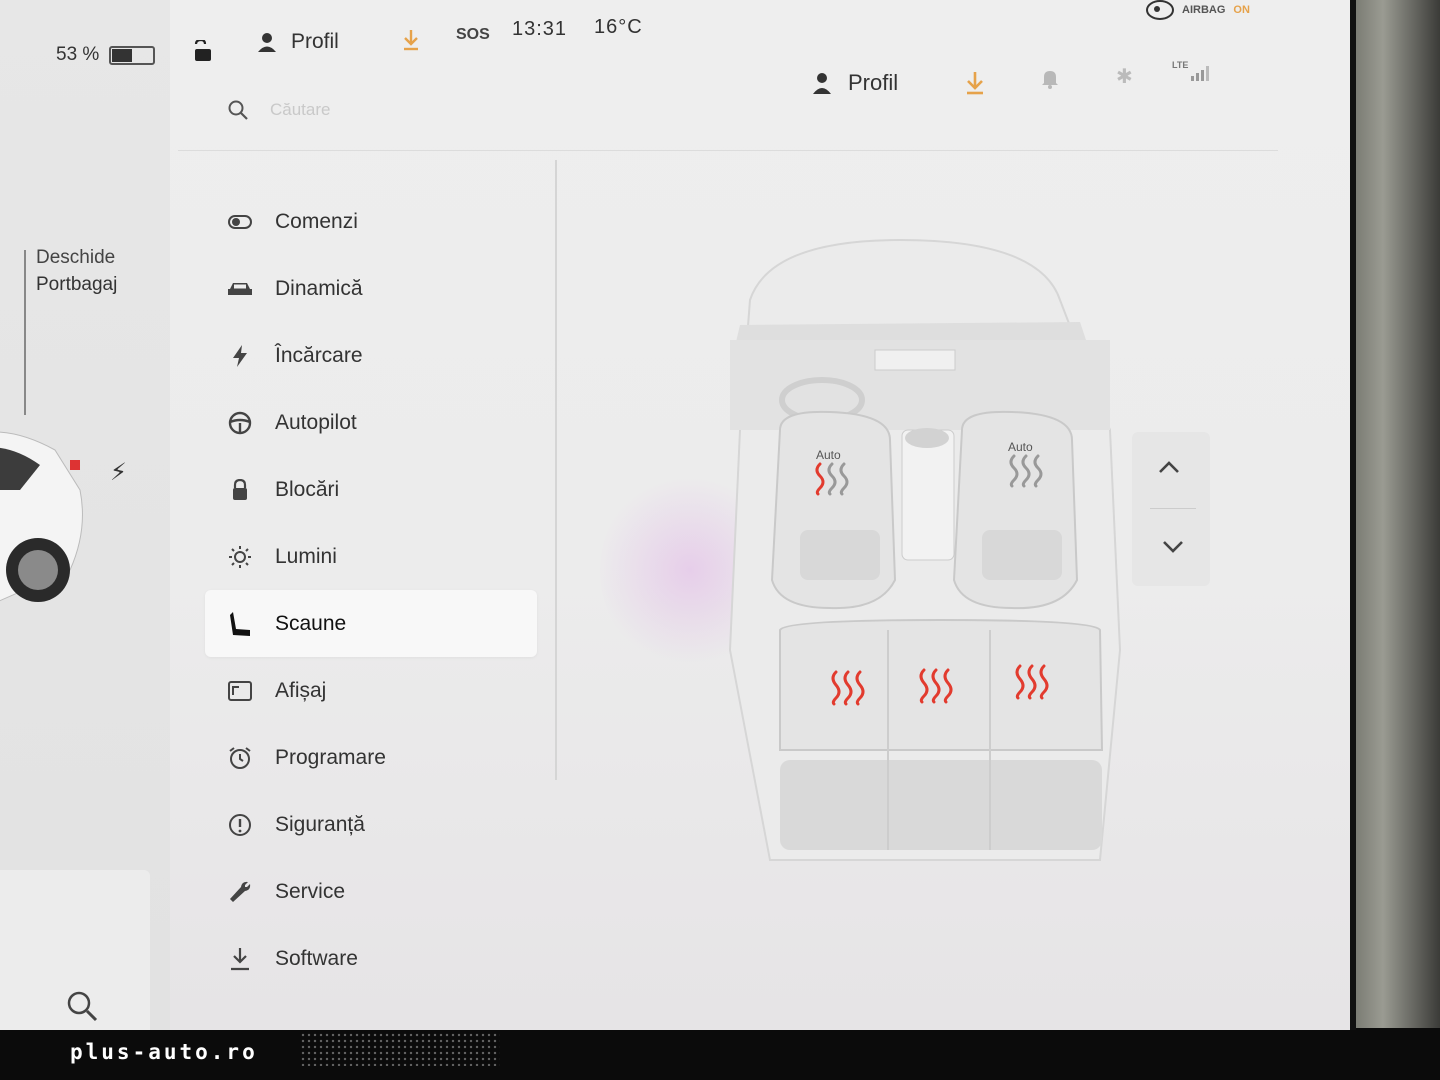 Image resolution: width=1440 pixels, height=1080 pixels. I want to click on sun-icon, so click(240, 557).